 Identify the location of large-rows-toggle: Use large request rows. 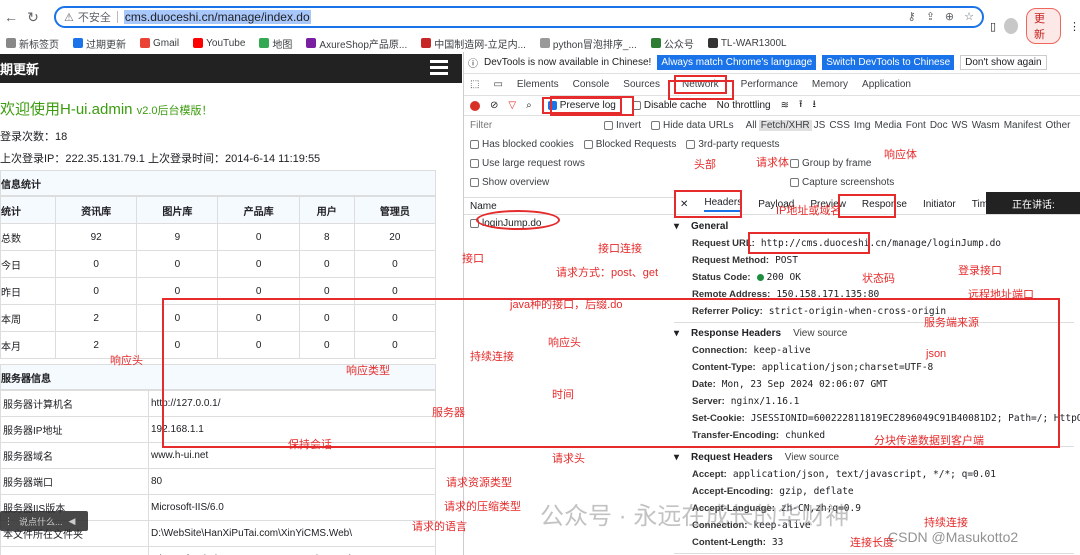
(625, 163).